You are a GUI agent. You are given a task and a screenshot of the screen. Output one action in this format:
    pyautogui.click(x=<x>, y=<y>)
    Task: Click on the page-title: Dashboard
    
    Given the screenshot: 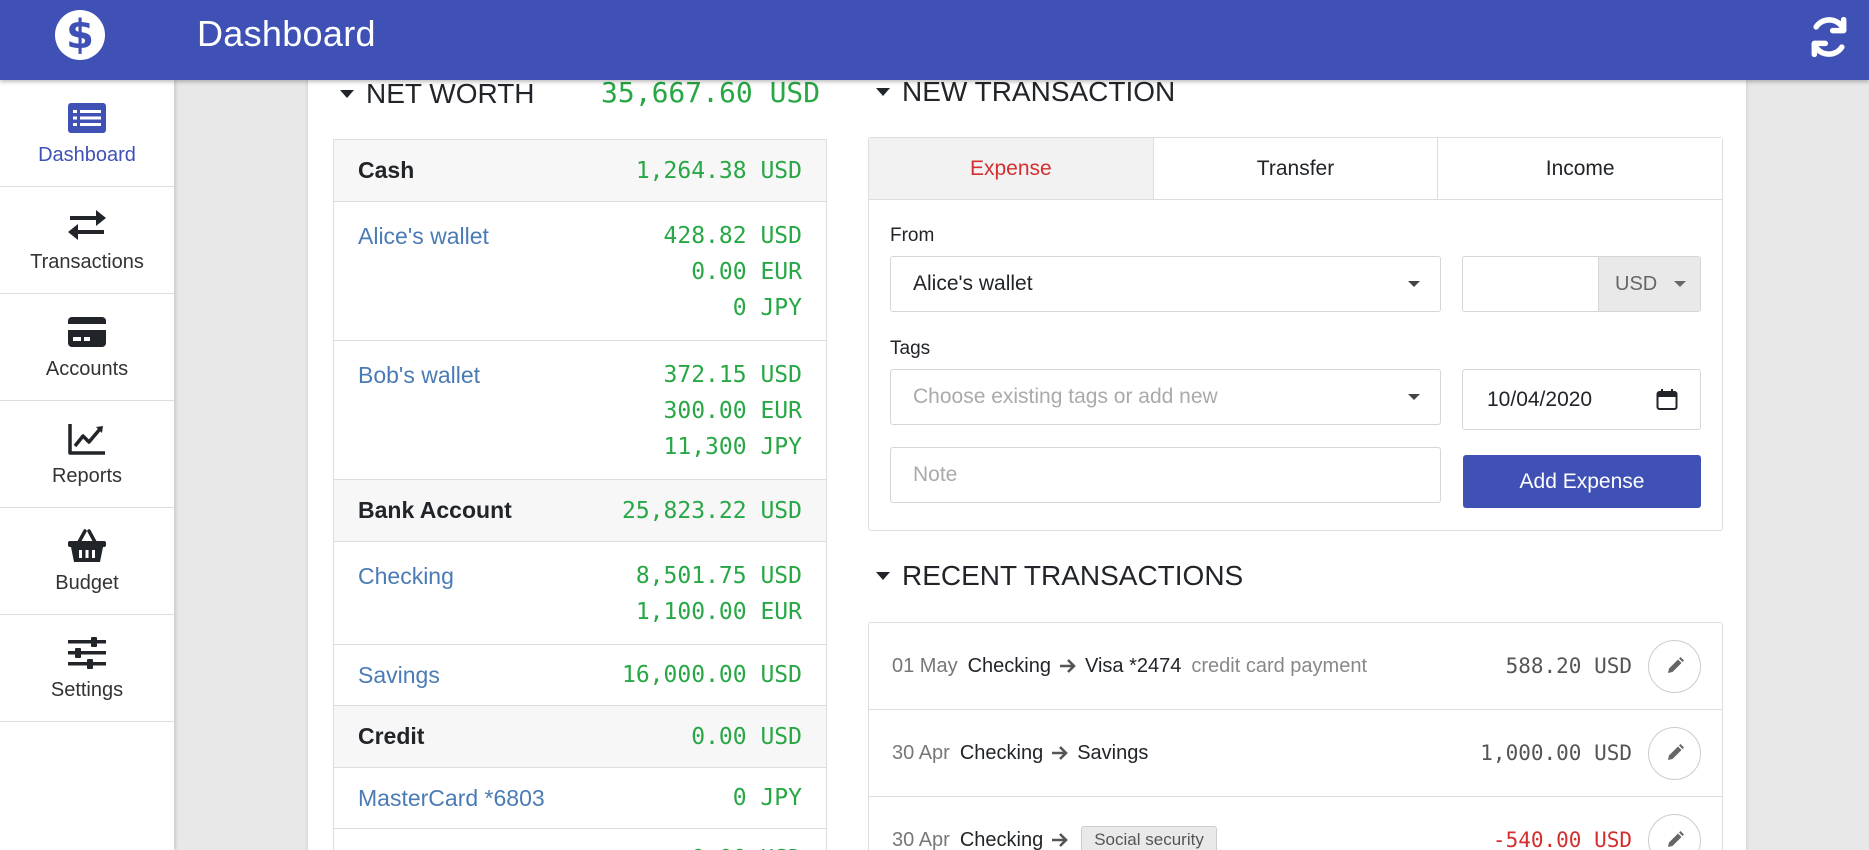 What is the action you would take?
    pyautogui.click(x=286, y=33)
    